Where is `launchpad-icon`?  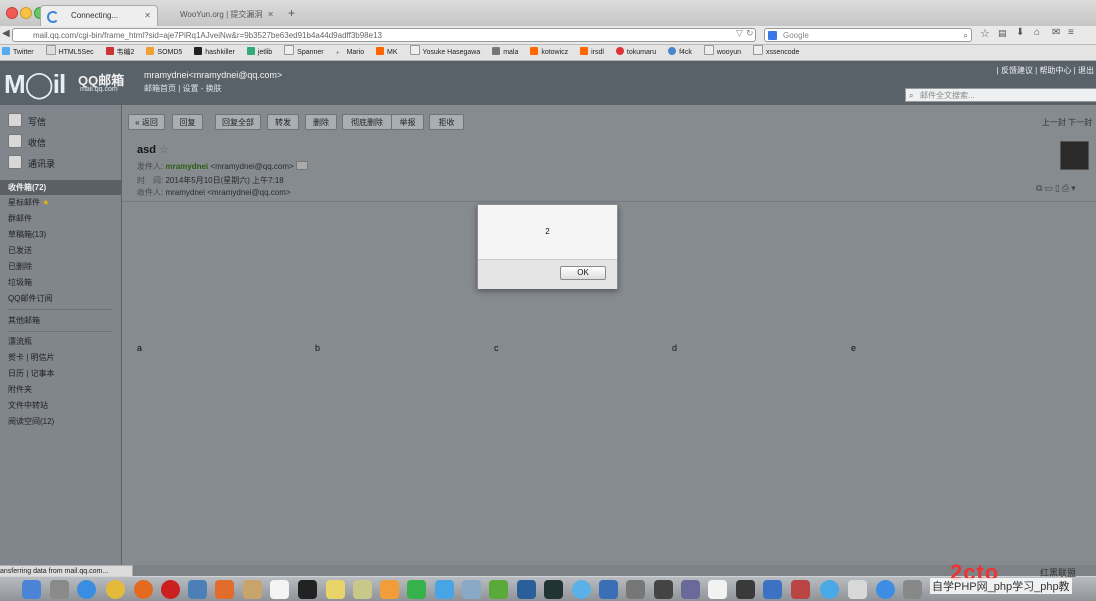
launchpad-icon is located at coordinates (59, 589).